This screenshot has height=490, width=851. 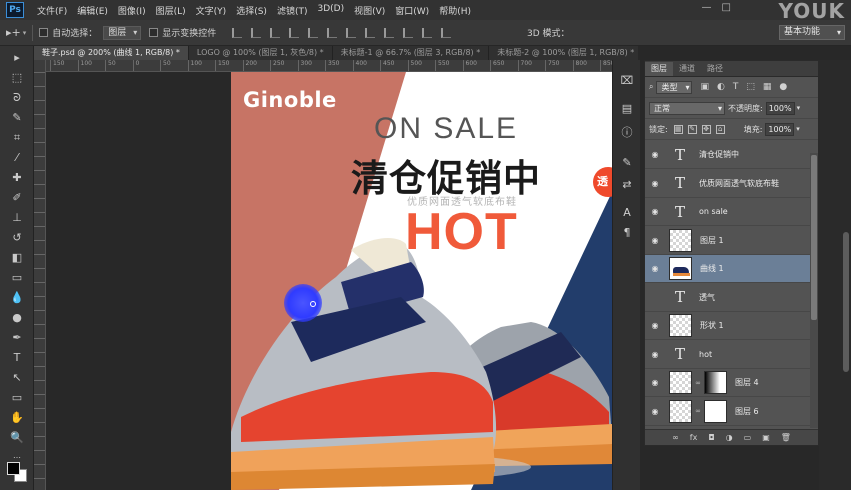 What do you see at coordinates (369, 10) in the screenshot?
I see `menu-item: 视图(V)` at bounding box center [369, 10].